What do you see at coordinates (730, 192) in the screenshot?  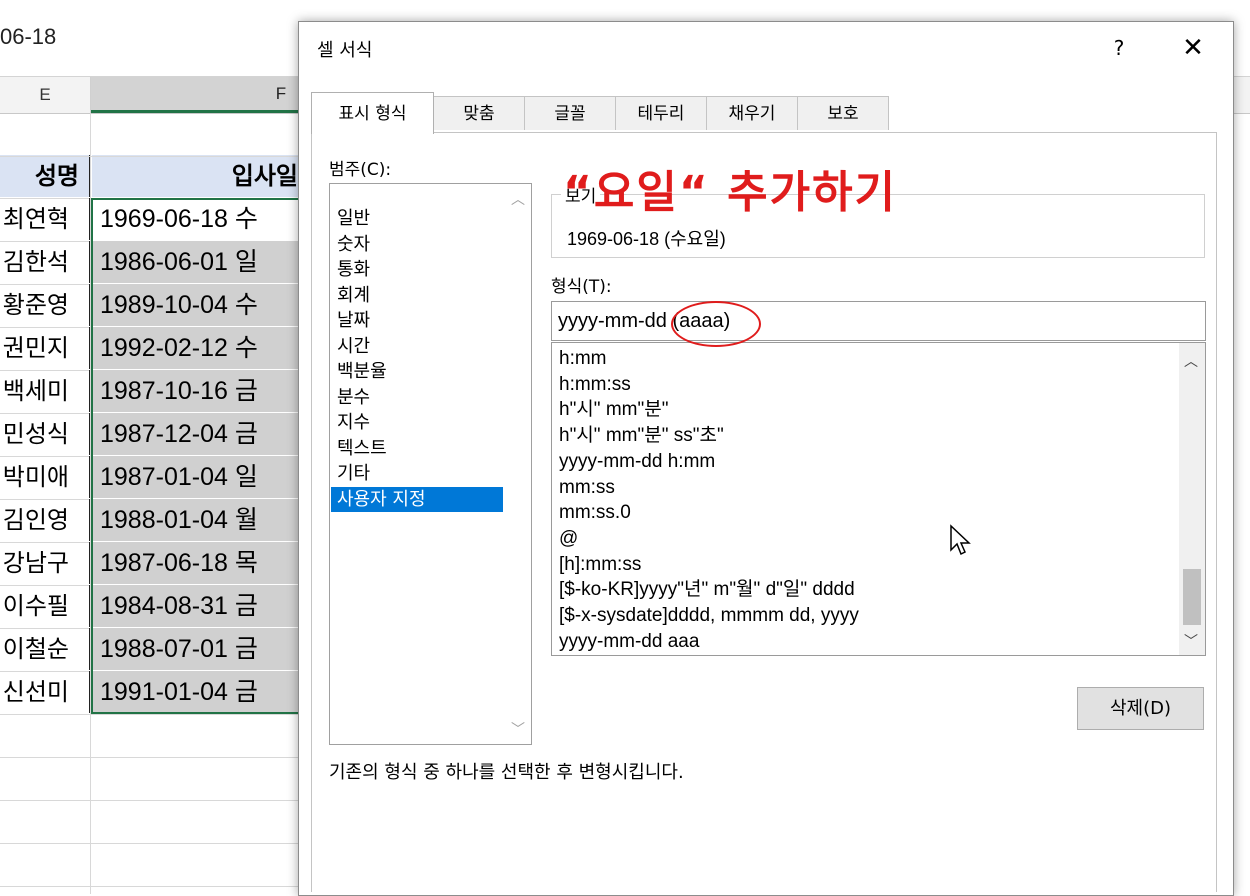 I see `annotation-text: “요일“ 추가하기` at bounding box center [730, 192].